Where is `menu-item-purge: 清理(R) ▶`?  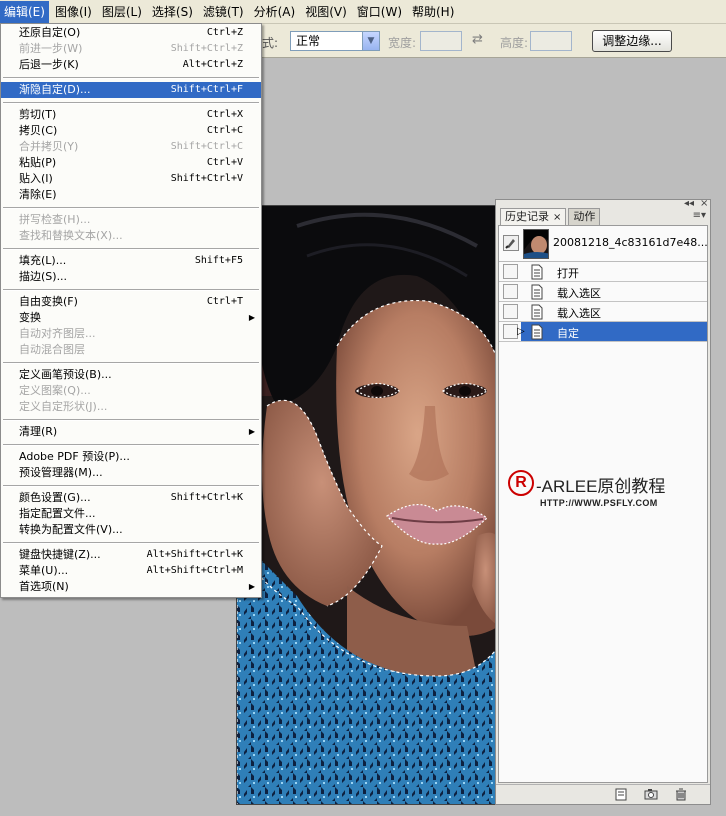 menu-item-purge: 清理(R) ▶ is located at coordinates (131, 432).